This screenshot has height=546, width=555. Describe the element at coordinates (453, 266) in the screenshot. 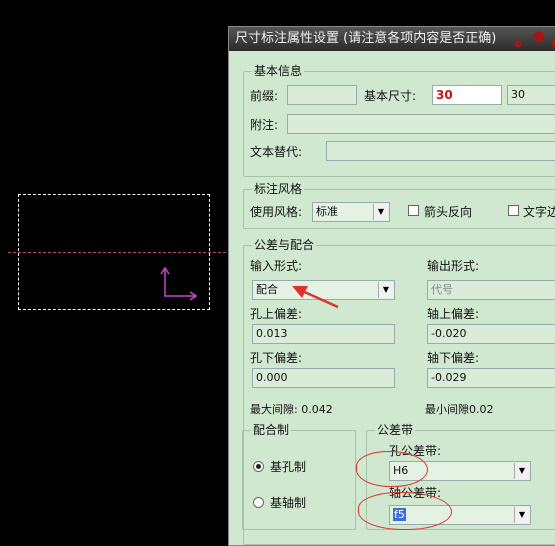

I see `output-form-label: 输出形式:` at that location.